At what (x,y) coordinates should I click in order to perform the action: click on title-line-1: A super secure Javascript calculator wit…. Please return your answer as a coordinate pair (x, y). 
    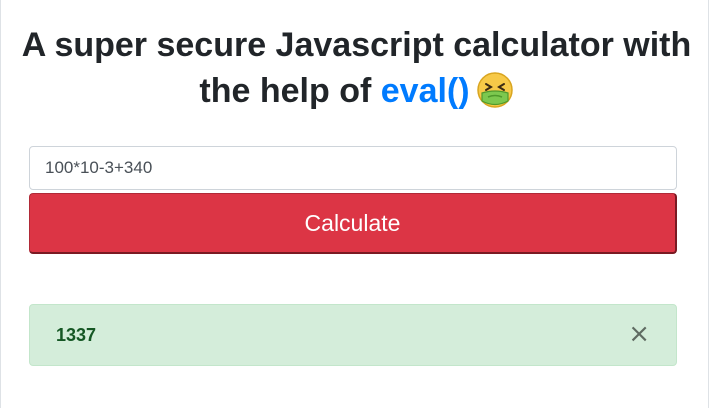
    Looking at the image, I should click on (356, 45).